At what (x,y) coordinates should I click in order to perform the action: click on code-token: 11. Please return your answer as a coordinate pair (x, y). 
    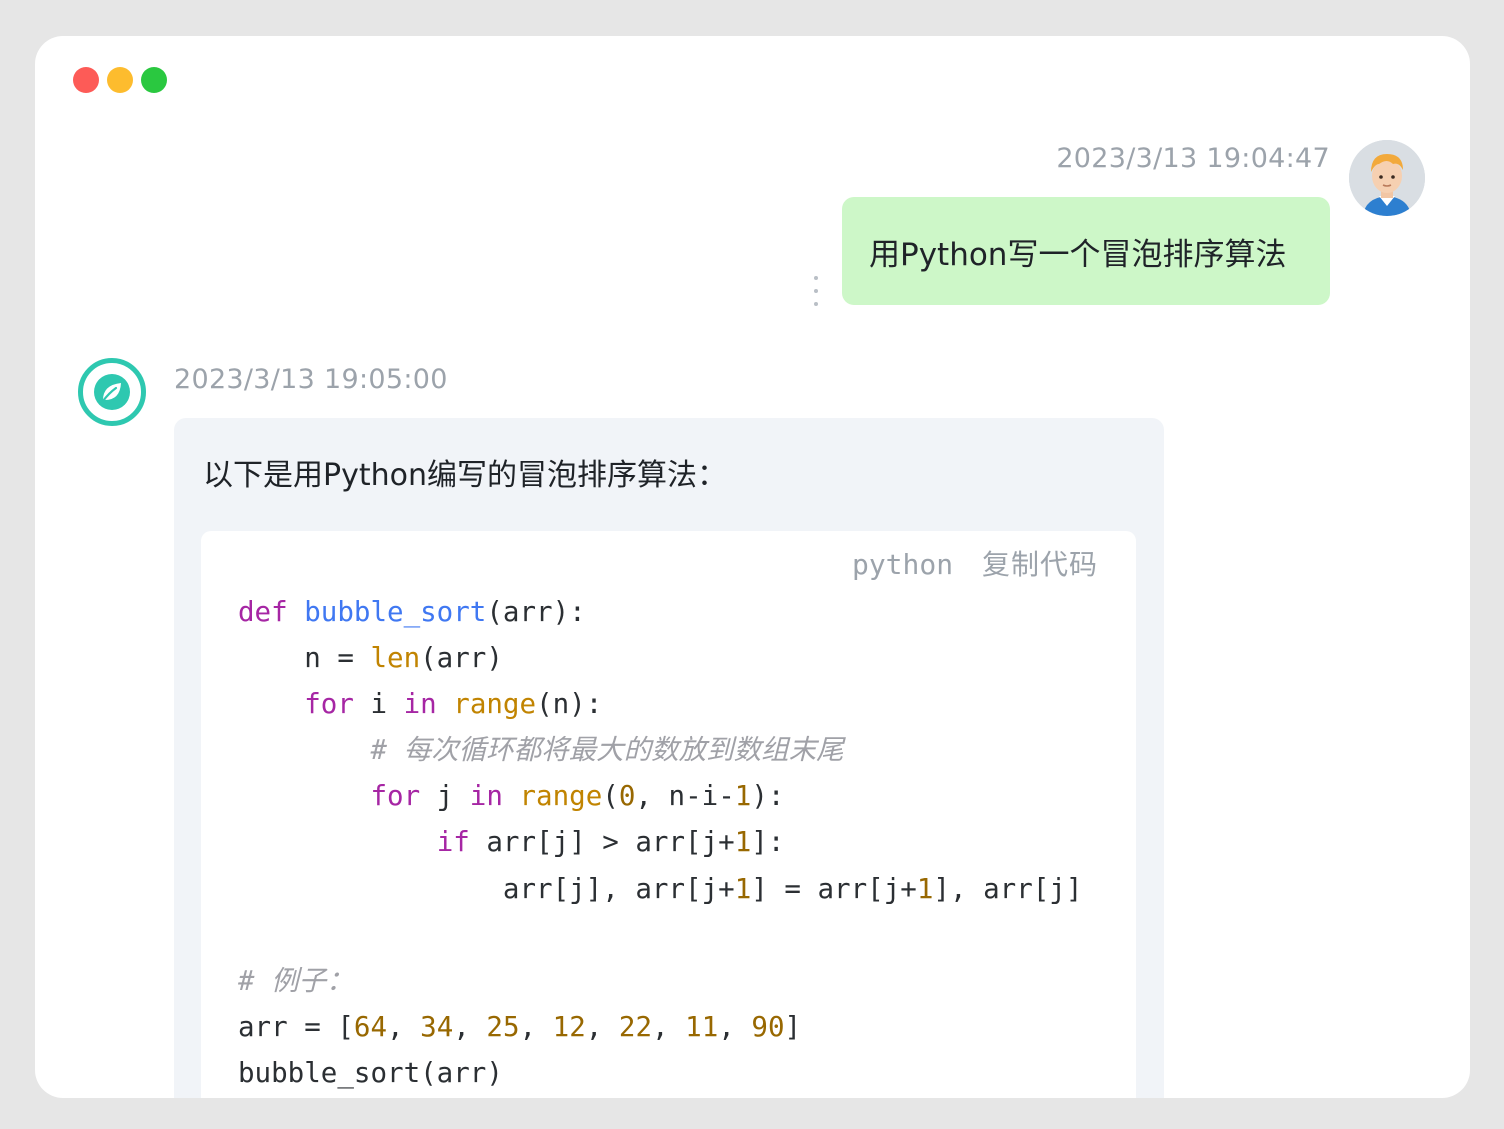
    Looking at the image, I should click on (702, 1026).